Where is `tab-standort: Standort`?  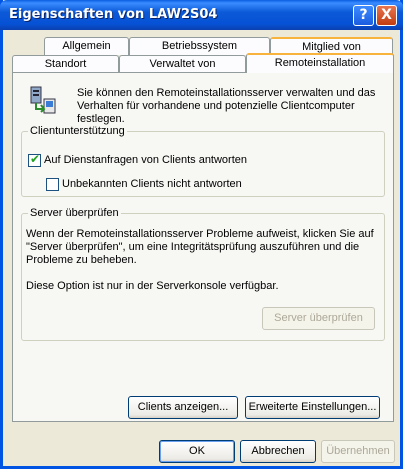 tab-standort: Standort is located at coordinates (65, 64).